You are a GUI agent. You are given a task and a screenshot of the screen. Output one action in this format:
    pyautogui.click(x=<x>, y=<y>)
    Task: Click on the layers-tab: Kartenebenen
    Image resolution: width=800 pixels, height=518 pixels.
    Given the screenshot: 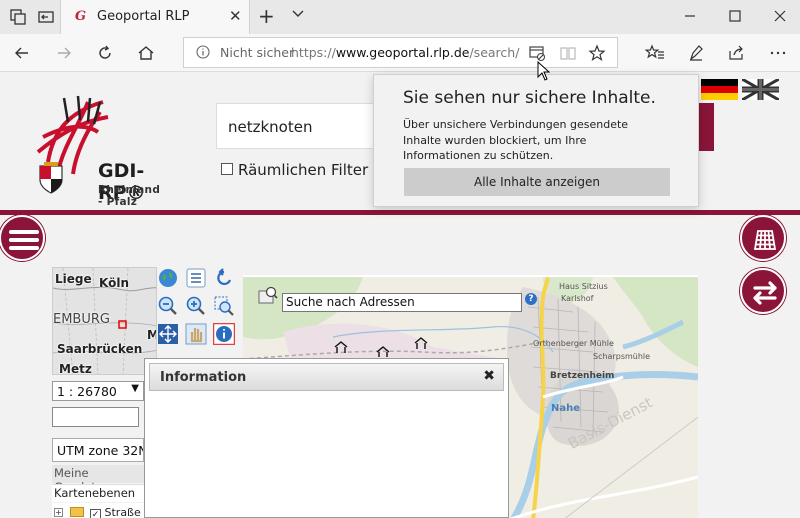 What is the action you would take?
    pyautogui.click(x=98, y=493)
    